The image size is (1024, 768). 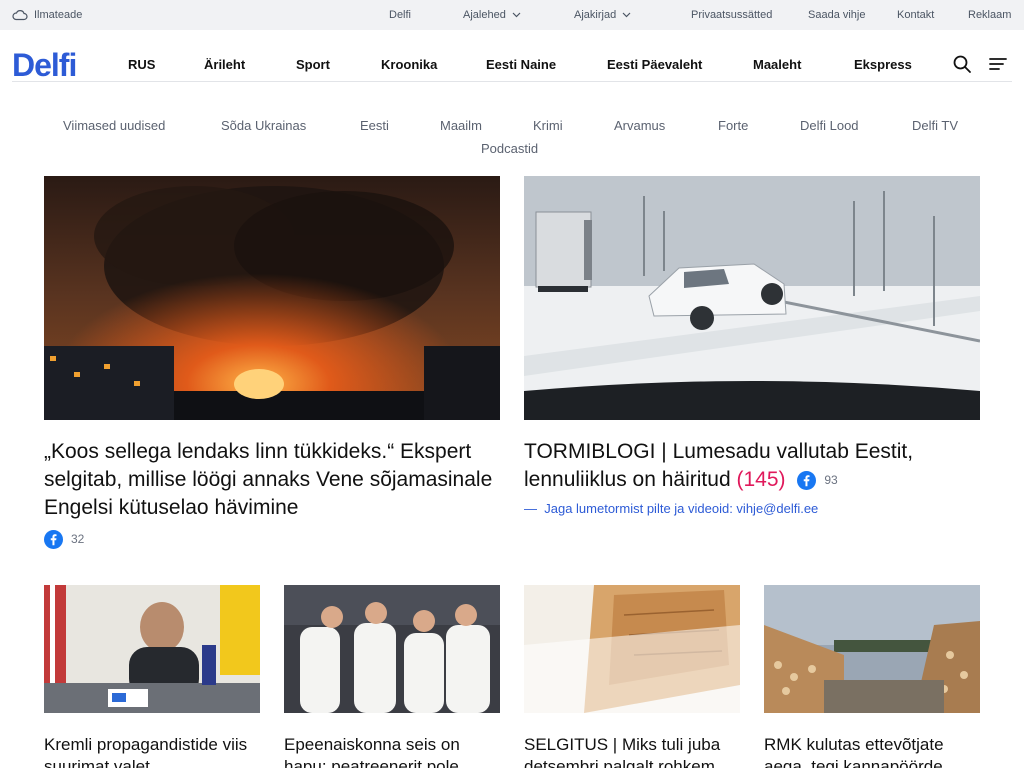 What do you see at coordinates (20, 15) in the screenshot?
I see `cloud-icon` at bounding box center [20, 15].